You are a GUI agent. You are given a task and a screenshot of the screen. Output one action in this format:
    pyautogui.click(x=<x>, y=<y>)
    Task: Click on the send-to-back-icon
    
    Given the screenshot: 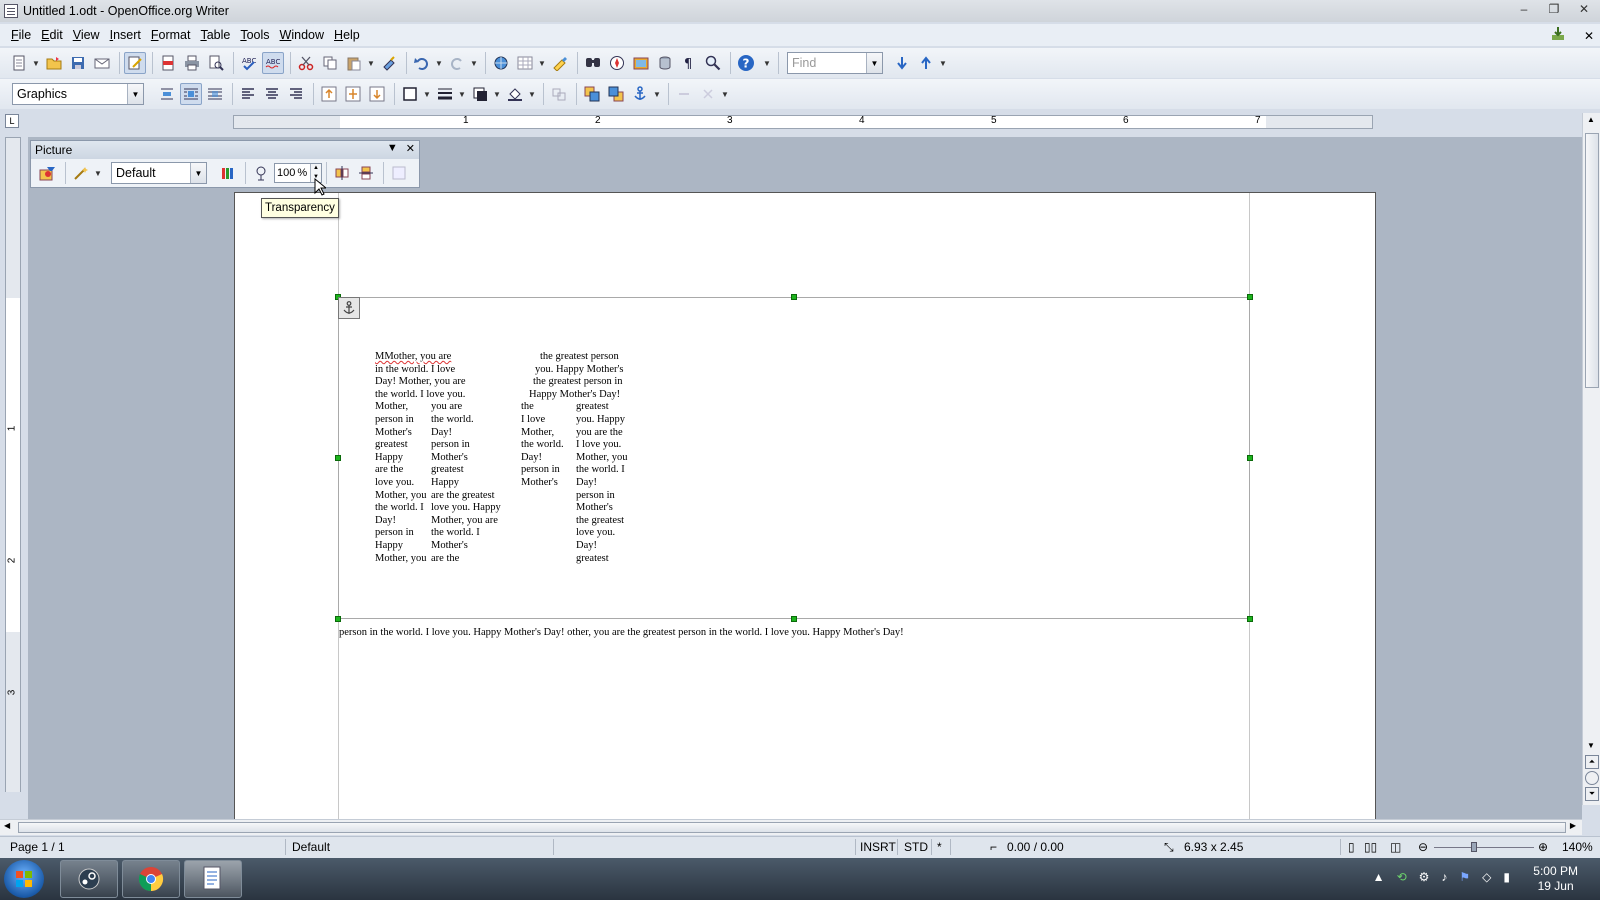 What is the action you would take?
    pyautogui.click(x=616, y=94)
    